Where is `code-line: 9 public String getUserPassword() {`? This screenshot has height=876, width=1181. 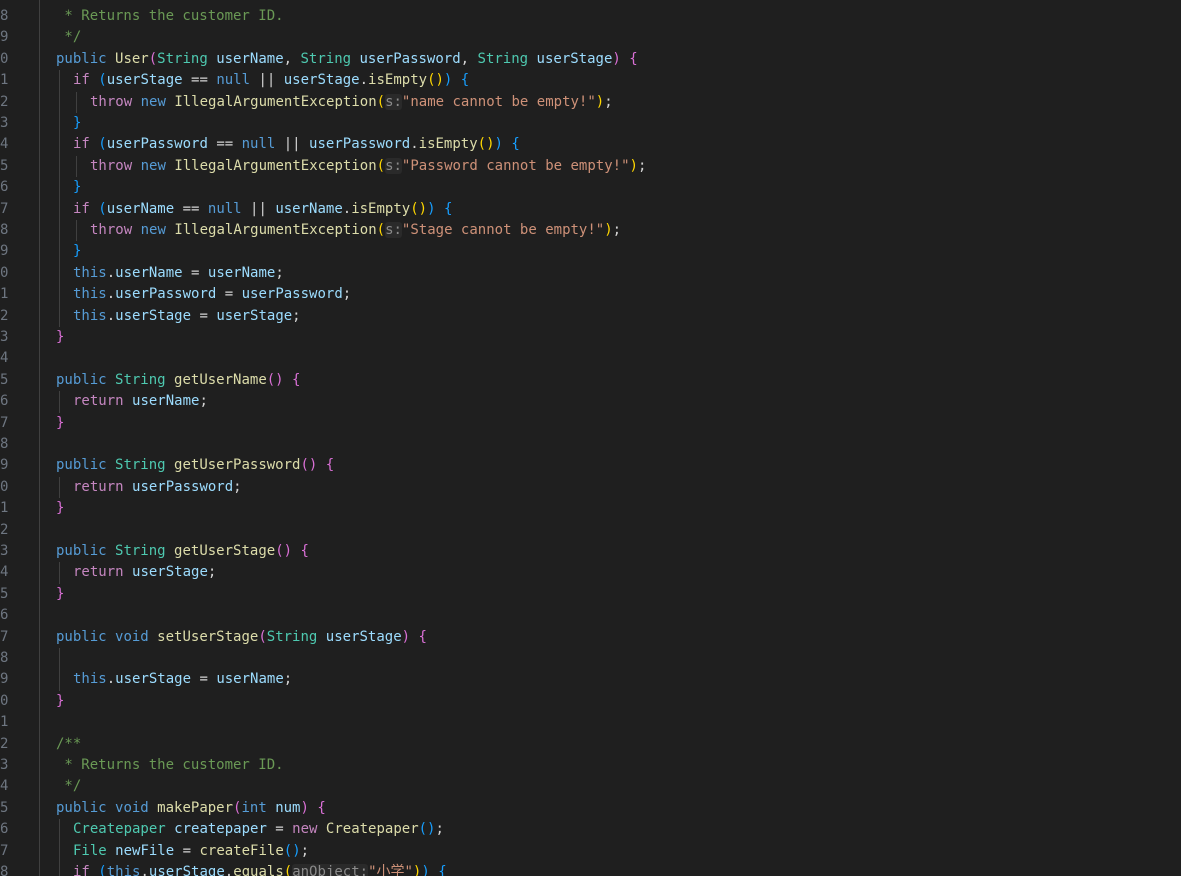
code-line: 9 public String getUserPassword() { is located at coordinates (590, 465).